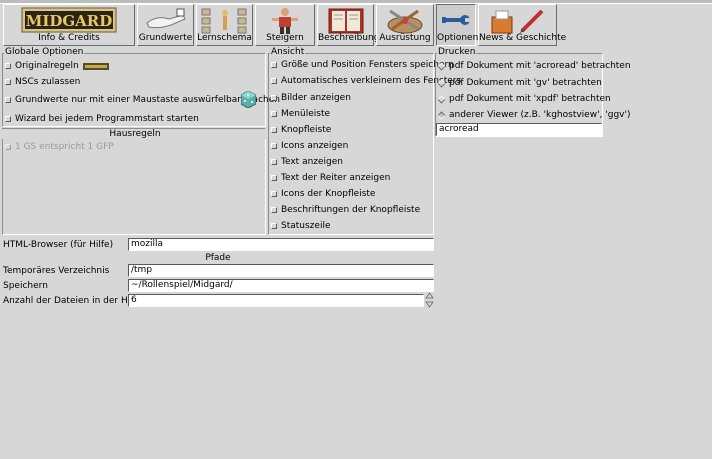 Image resolution: width=712 pixels, height=459 pixels. I want to click on dice-icon, so click(248, 99).